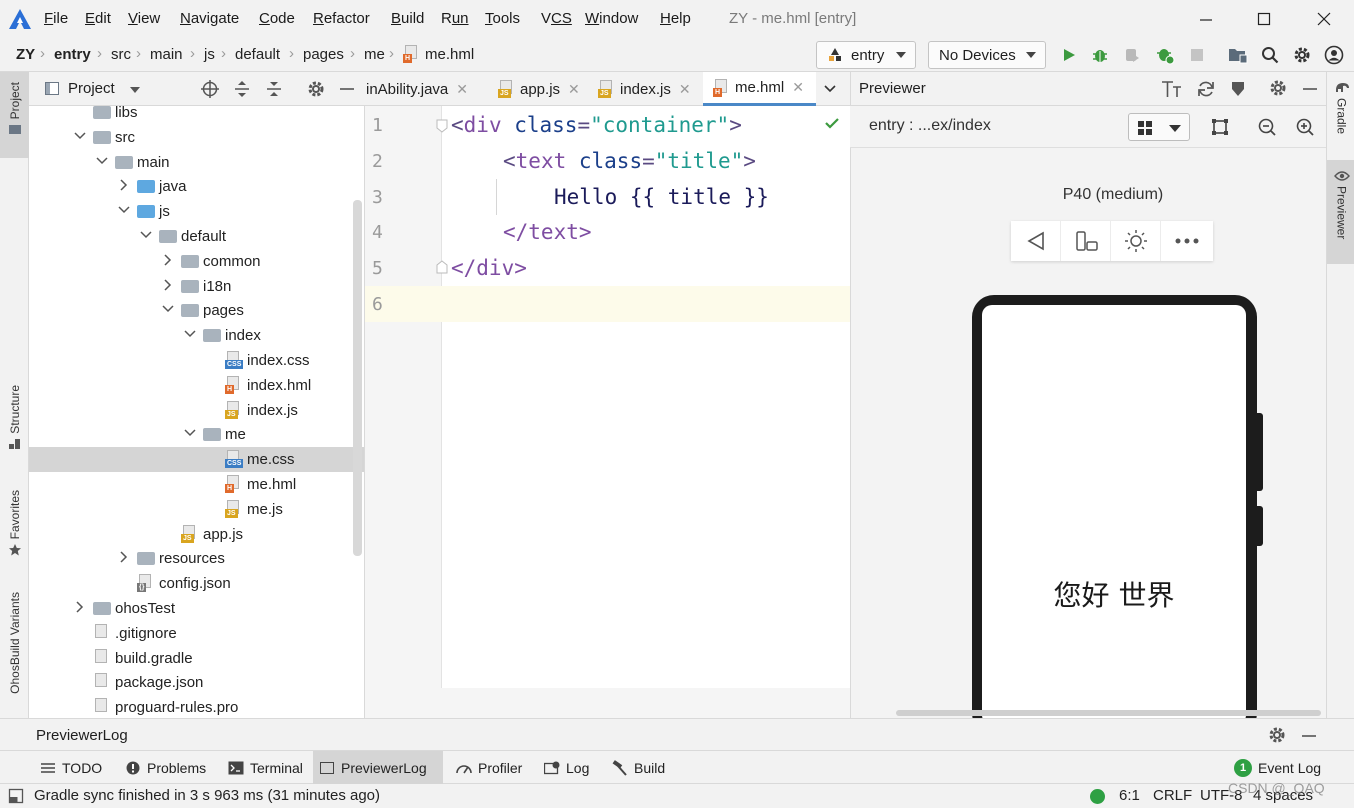  I want to click on refresh-icon, so click(1206, 89).